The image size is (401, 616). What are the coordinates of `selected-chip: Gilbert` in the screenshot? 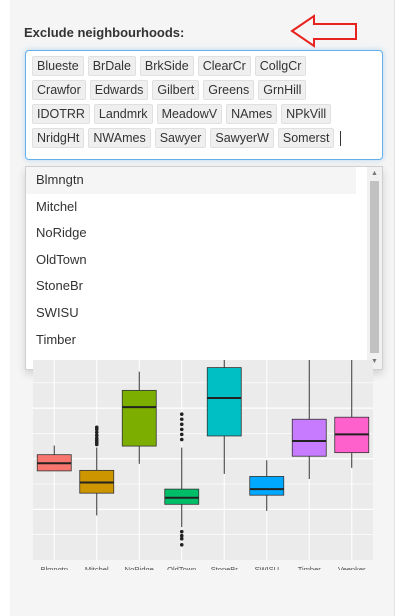 It's located at (176, 90).